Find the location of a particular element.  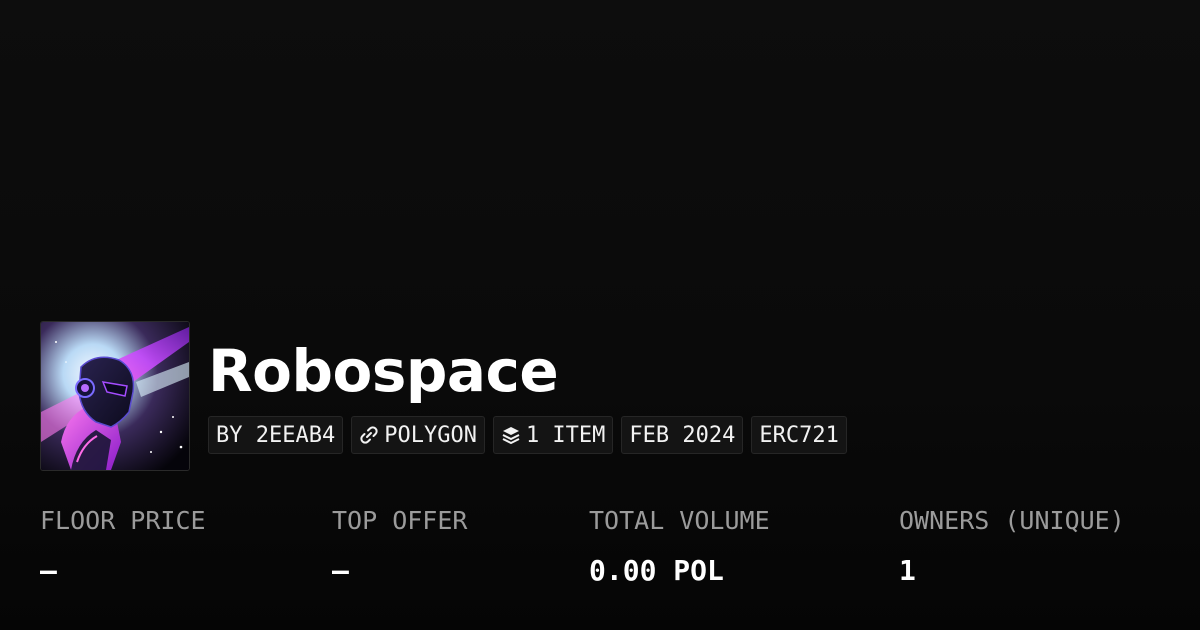

layers-icon is located at coordinates (511, 435).